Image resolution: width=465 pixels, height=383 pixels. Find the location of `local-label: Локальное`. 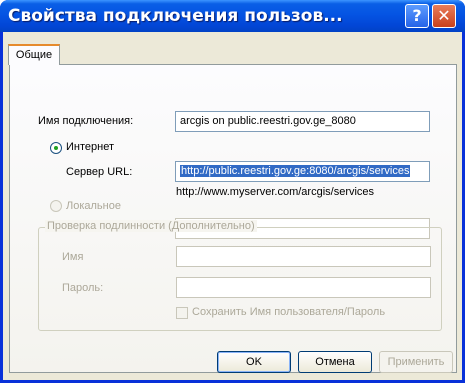

local-label: Локальное is located at coordinates (93, 206).